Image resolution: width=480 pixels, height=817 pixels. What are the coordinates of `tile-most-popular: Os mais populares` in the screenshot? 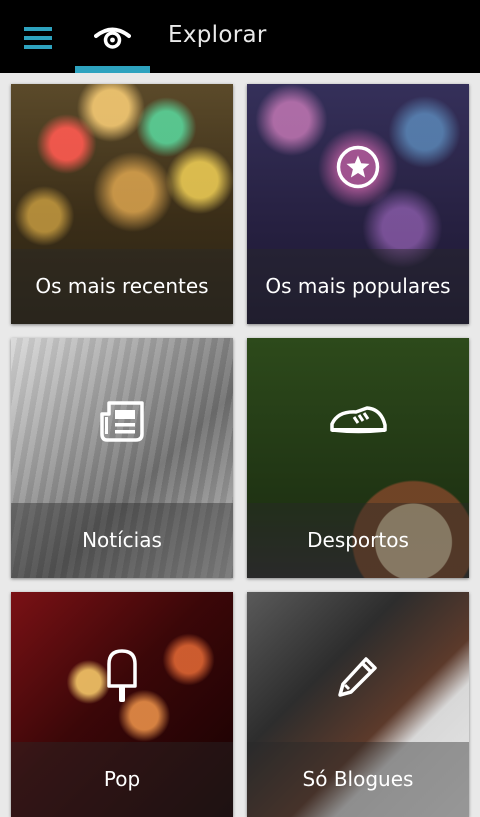 It's located at (358, 204).